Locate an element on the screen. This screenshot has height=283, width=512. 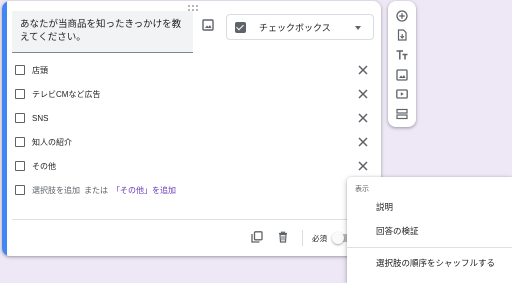
question-title-input: あなたが当商品を知ったきっかけを教えてください。 is located at coordinates (102, 32).